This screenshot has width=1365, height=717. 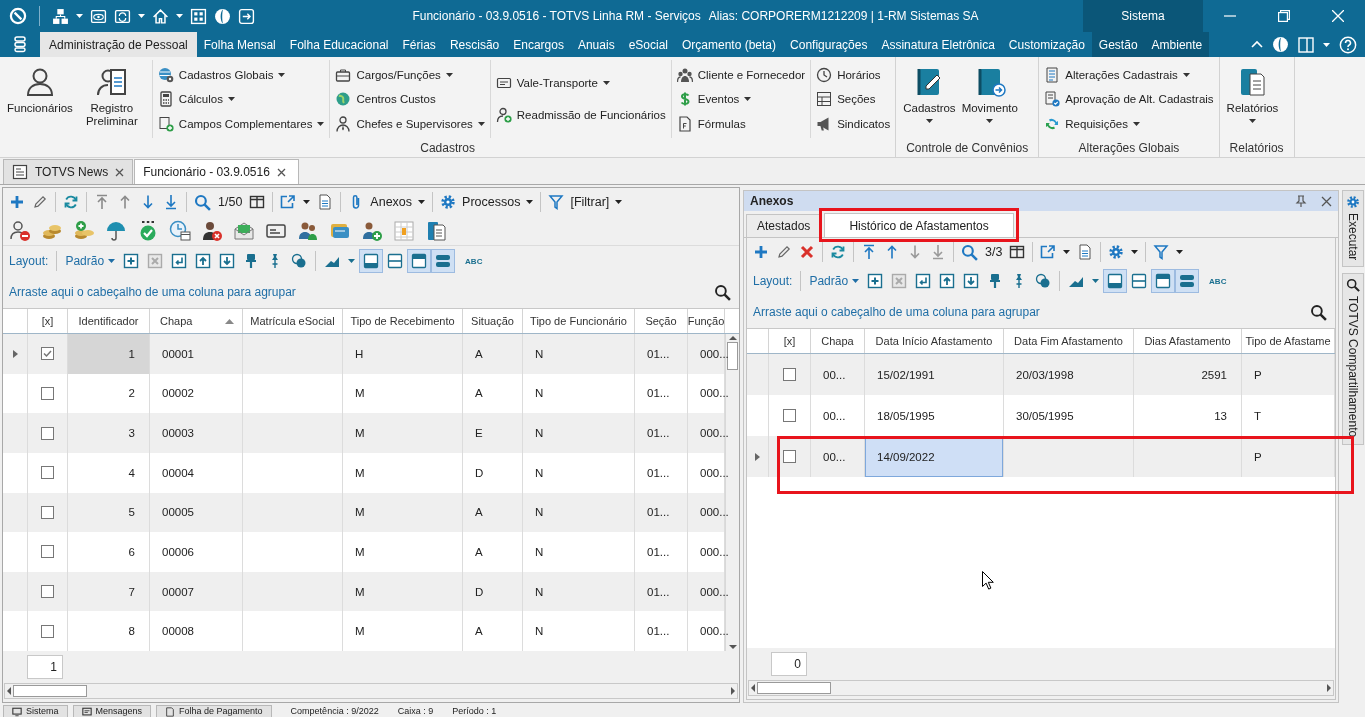 What do you see at coordinates (1353, 229) in the screenshot?
I see `side-panel-tab: Executar` at bounding box center [1353, 229].